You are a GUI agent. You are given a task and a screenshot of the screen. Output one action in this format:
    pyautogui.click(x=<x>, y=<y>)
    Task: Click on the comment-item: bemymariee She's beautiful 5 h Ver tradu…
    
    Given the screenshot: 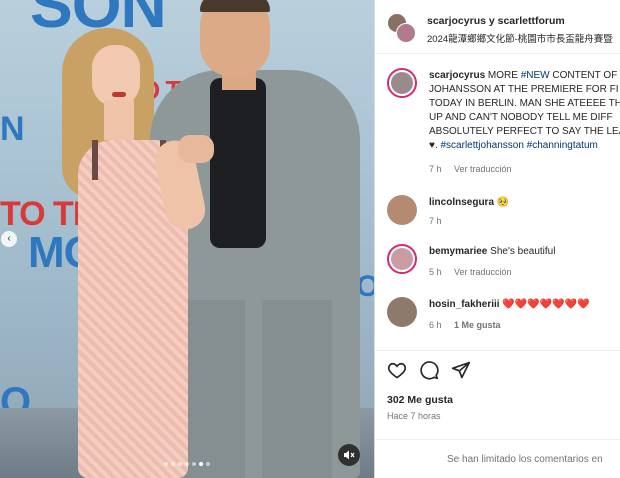 What is the action you would take?
    pyautogui.click(x=503, y=262)
    